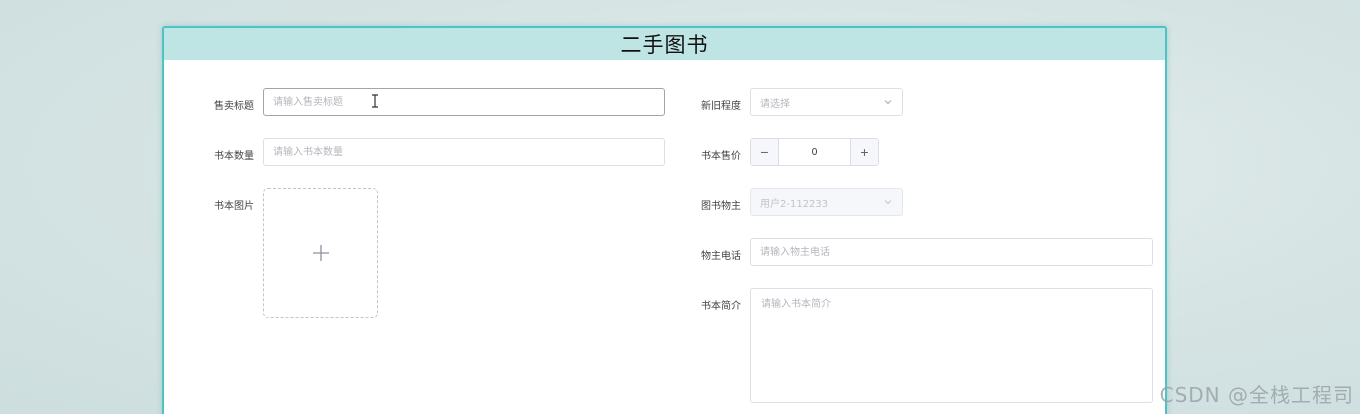  Describe the element at coordinates (864, 152) in the screenshot. I see `increase-button: +` at that location.